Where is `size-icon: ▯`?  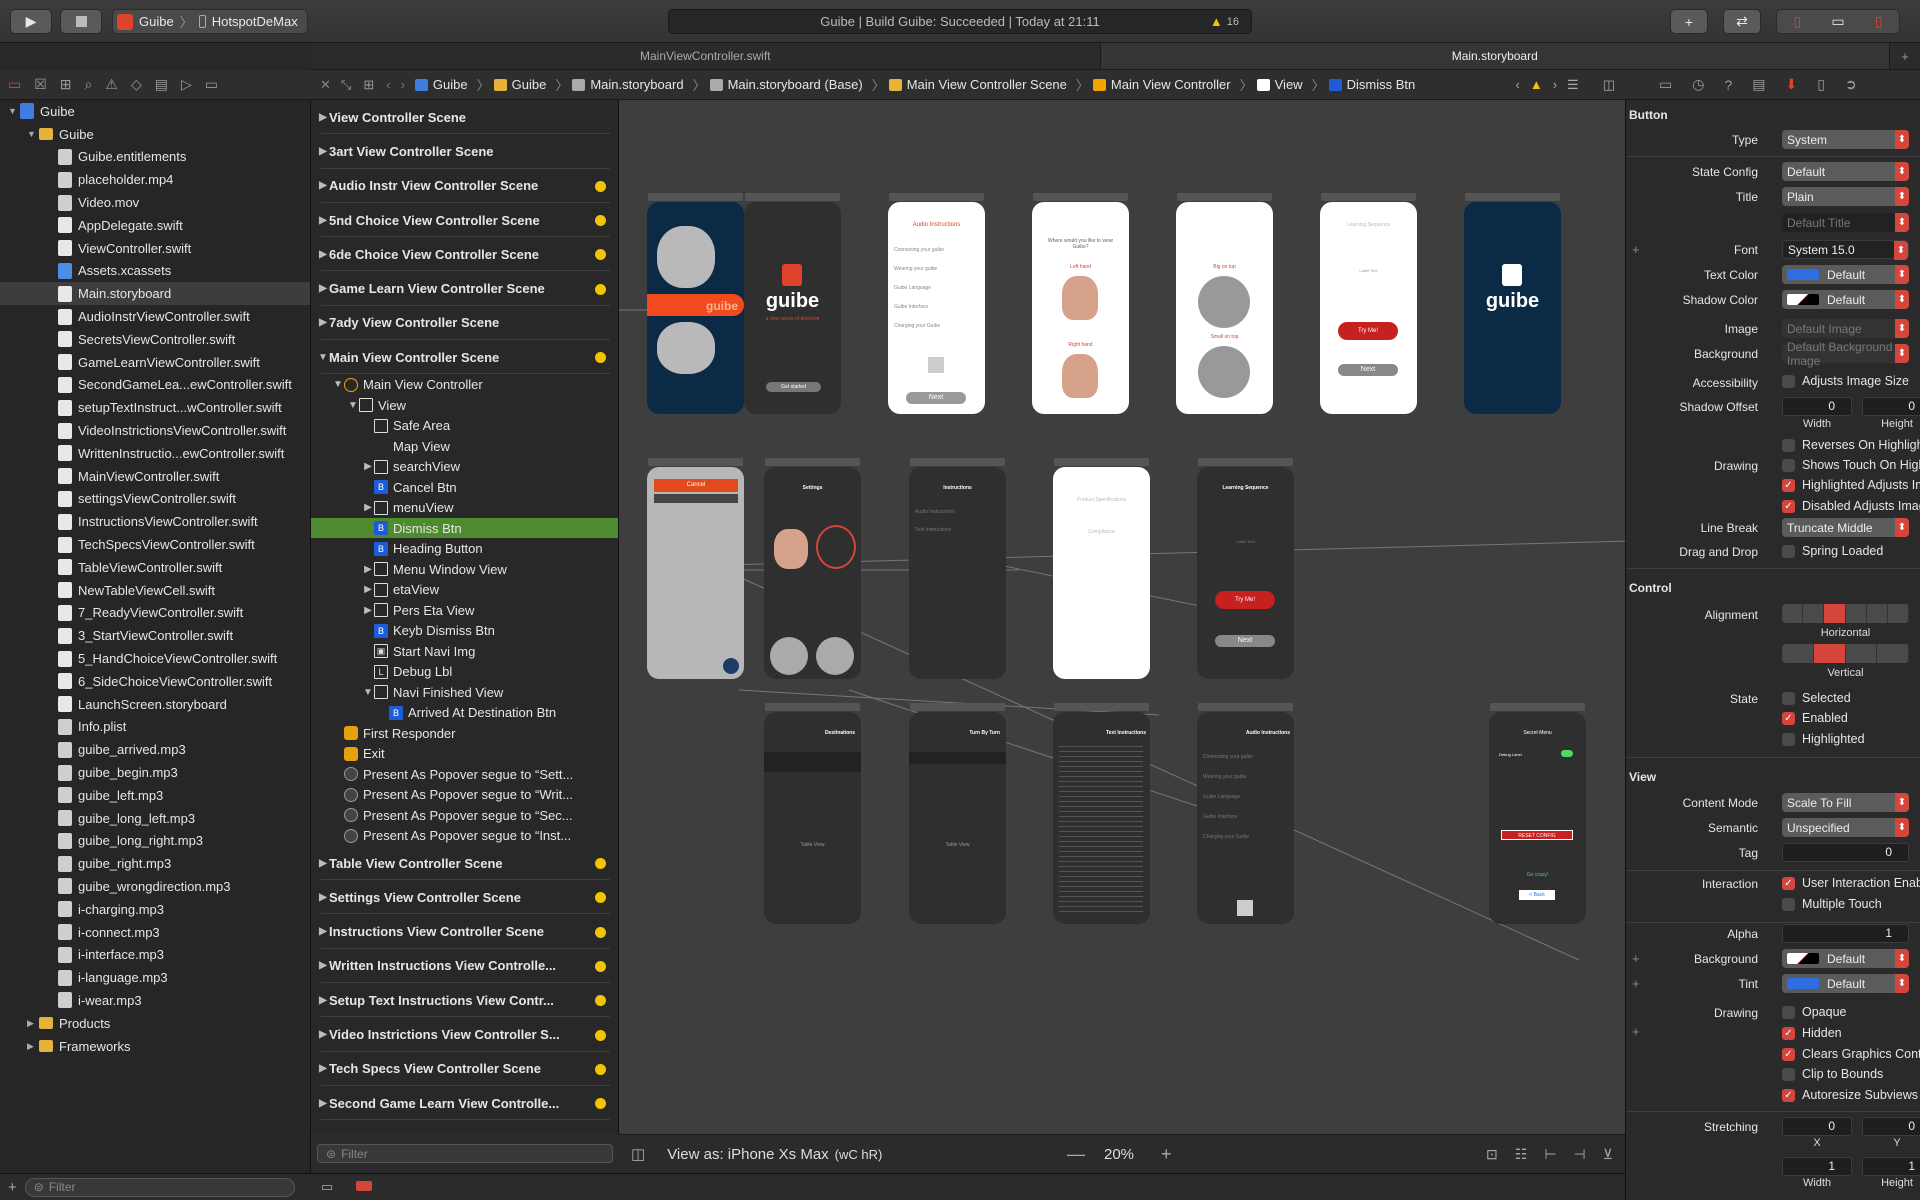
size-icon: ▯ is located at coordinates (1821, 84).